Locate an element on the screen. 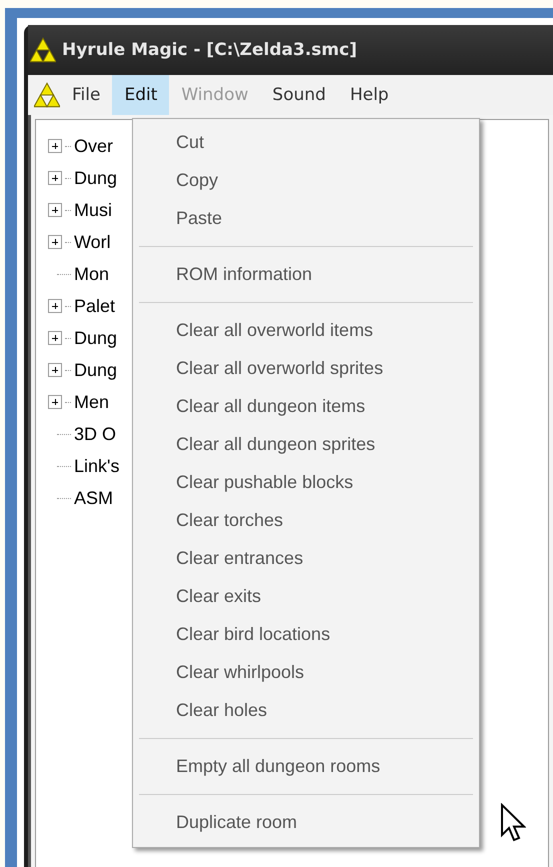  menu-item: File is located at coordinates (86, 95).